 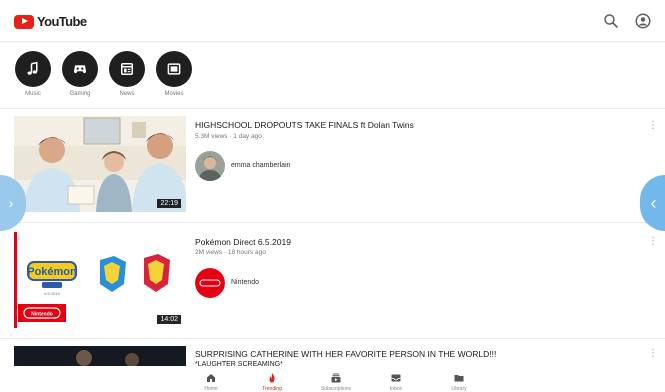 What do you see at coordinates (653, 202) in the screenshot?
I see `chevron-left-icon: ‹` at bounding box center [653, 202].